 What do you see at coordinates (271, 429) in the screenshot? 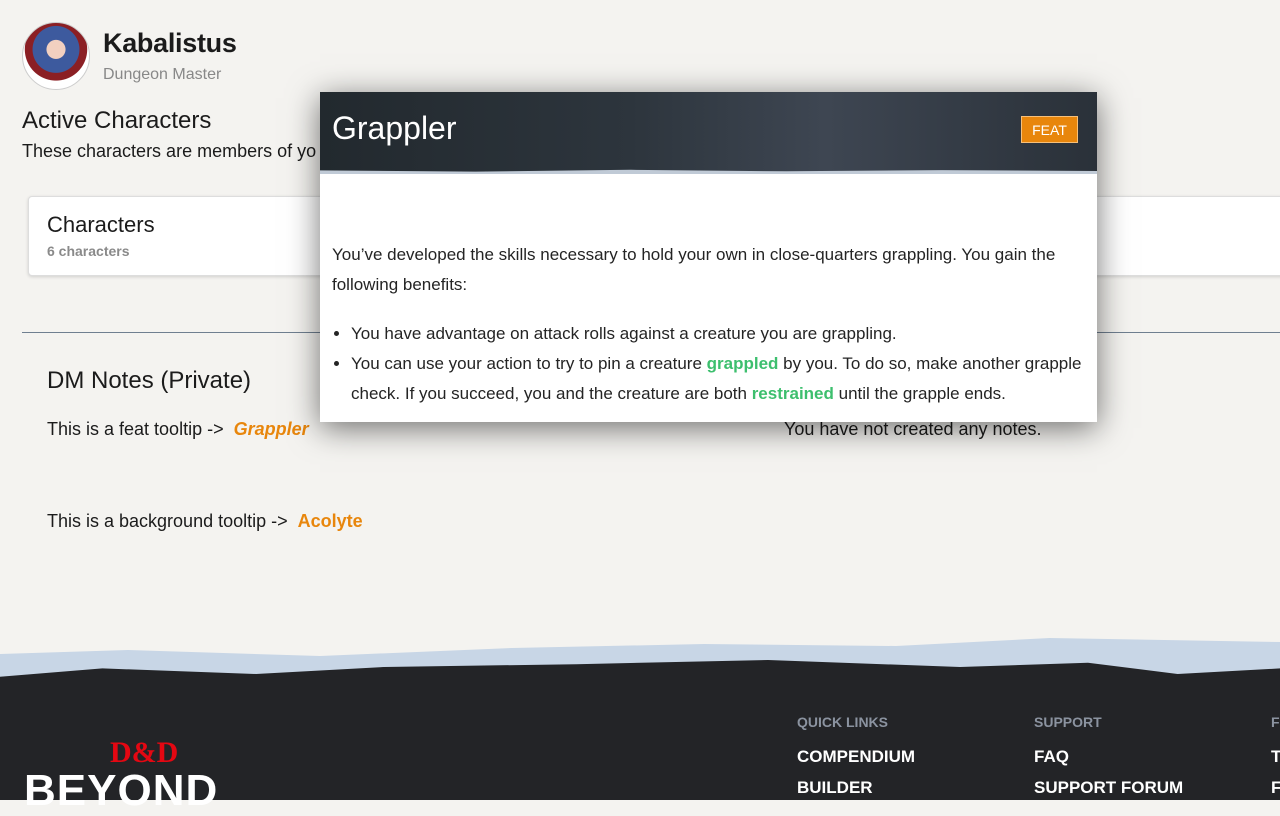
I see `grappler-tooltip-link: Grappler` at bounding box center [271, 429].